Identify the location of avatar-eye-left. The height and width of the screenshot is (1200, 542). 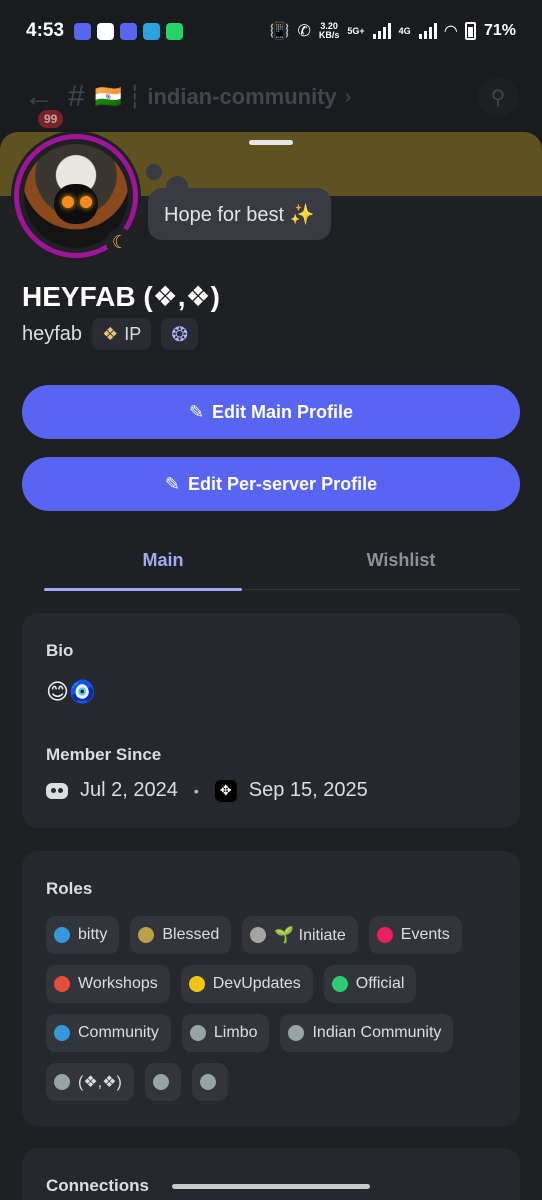
(68, 202).